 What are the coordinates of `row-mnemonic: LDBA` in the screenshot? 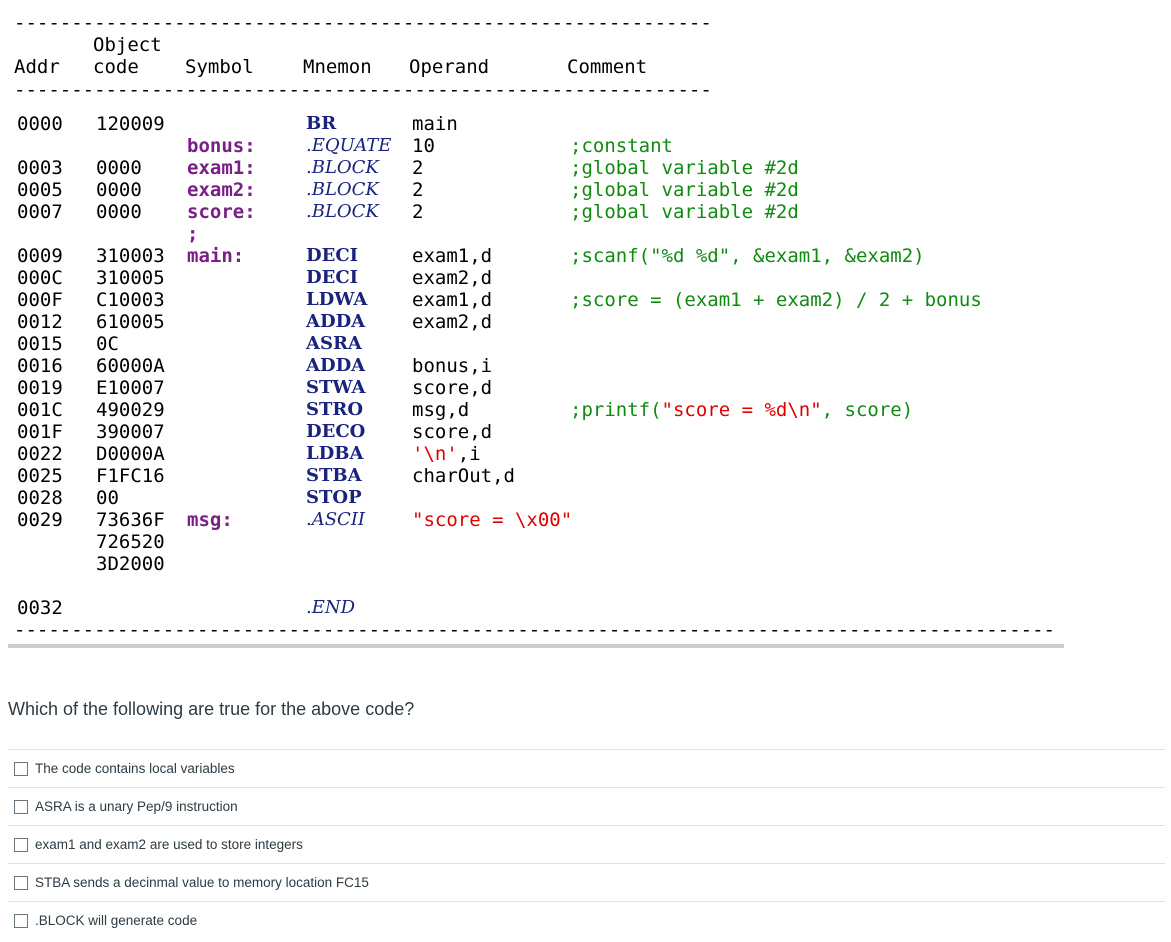 It's located at (335, 453).